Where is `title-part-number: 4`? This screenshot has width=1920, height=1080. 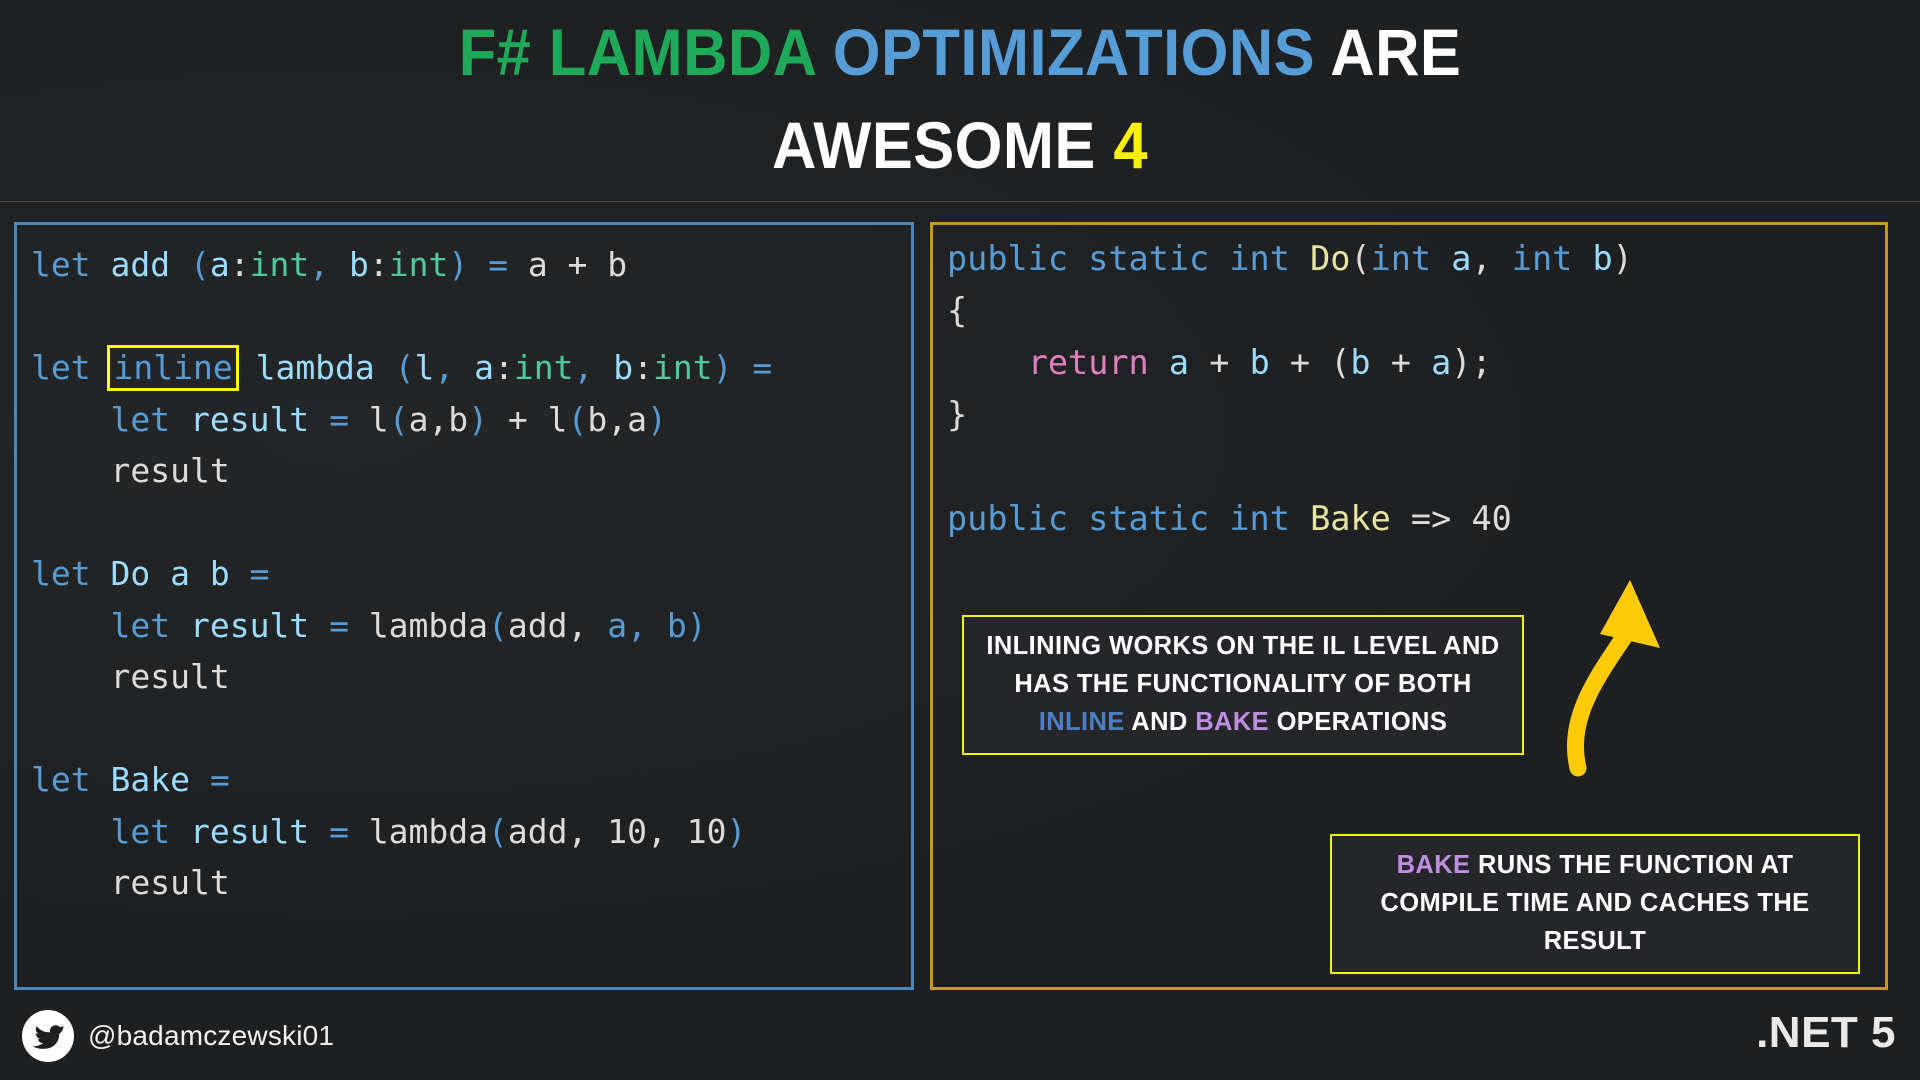 title-part-number: 4 is located at coordinates (1130, 145).